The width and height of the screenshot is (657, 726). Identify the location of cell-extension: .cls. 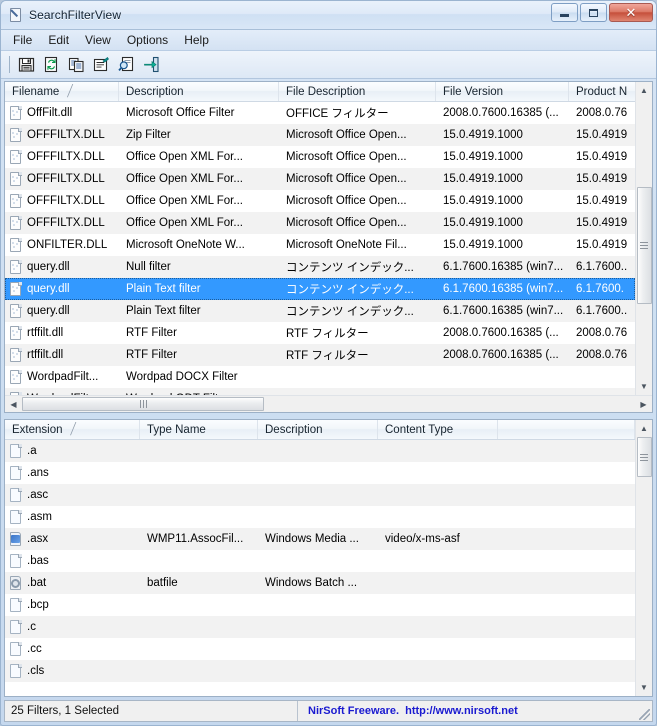
(72, 671).